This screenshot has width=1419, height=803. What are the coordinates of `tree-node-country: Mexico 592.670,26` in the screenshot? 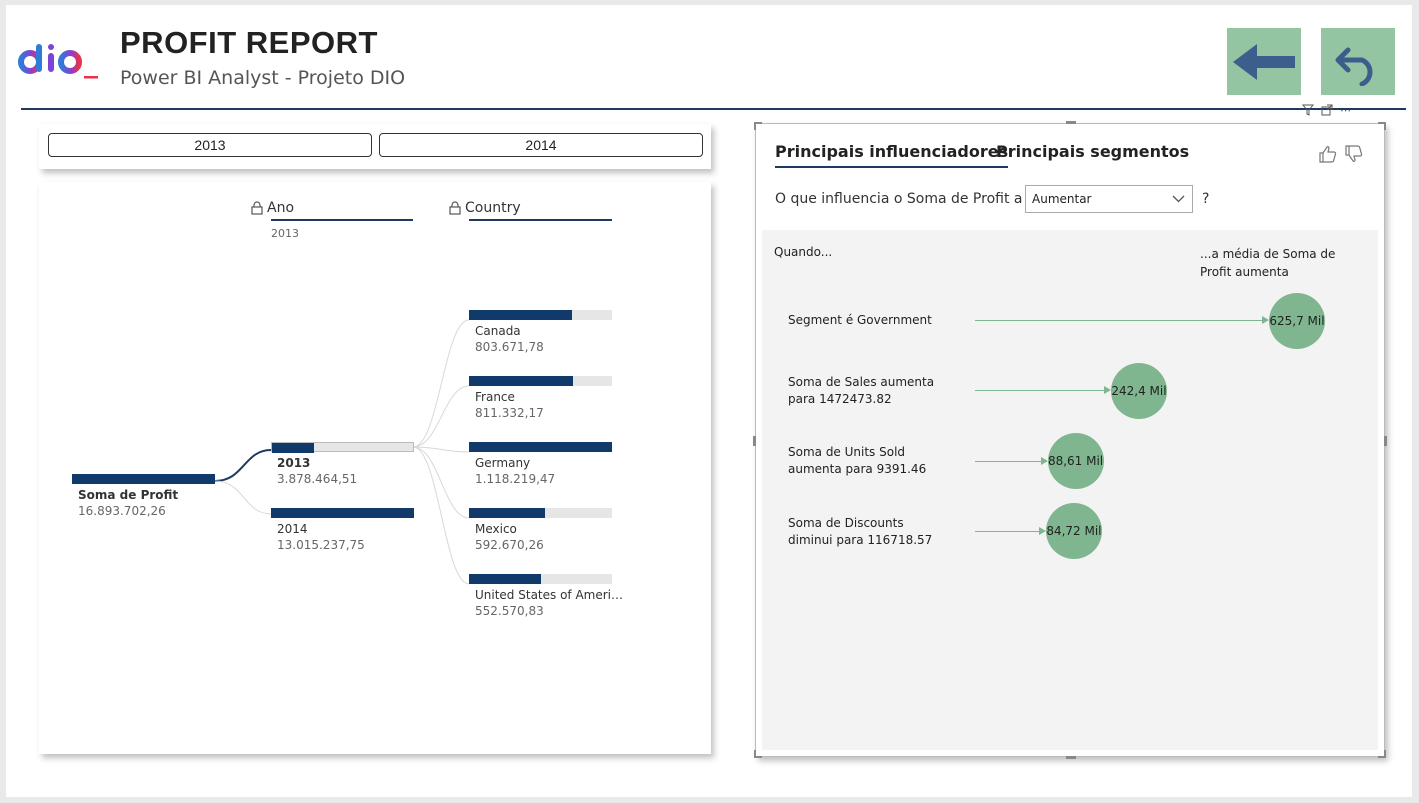 It's located at (541, 533).